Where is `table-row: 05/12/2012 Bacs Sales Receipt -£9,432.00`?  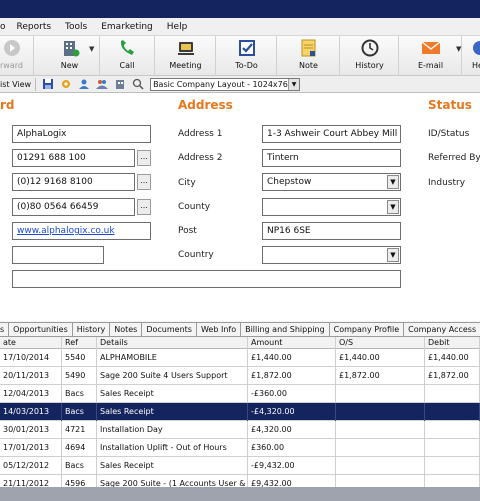 table-row: 05/12/2012 Bacs Sales Receipt -£9,432.00 is located at coordinates (240, 466).